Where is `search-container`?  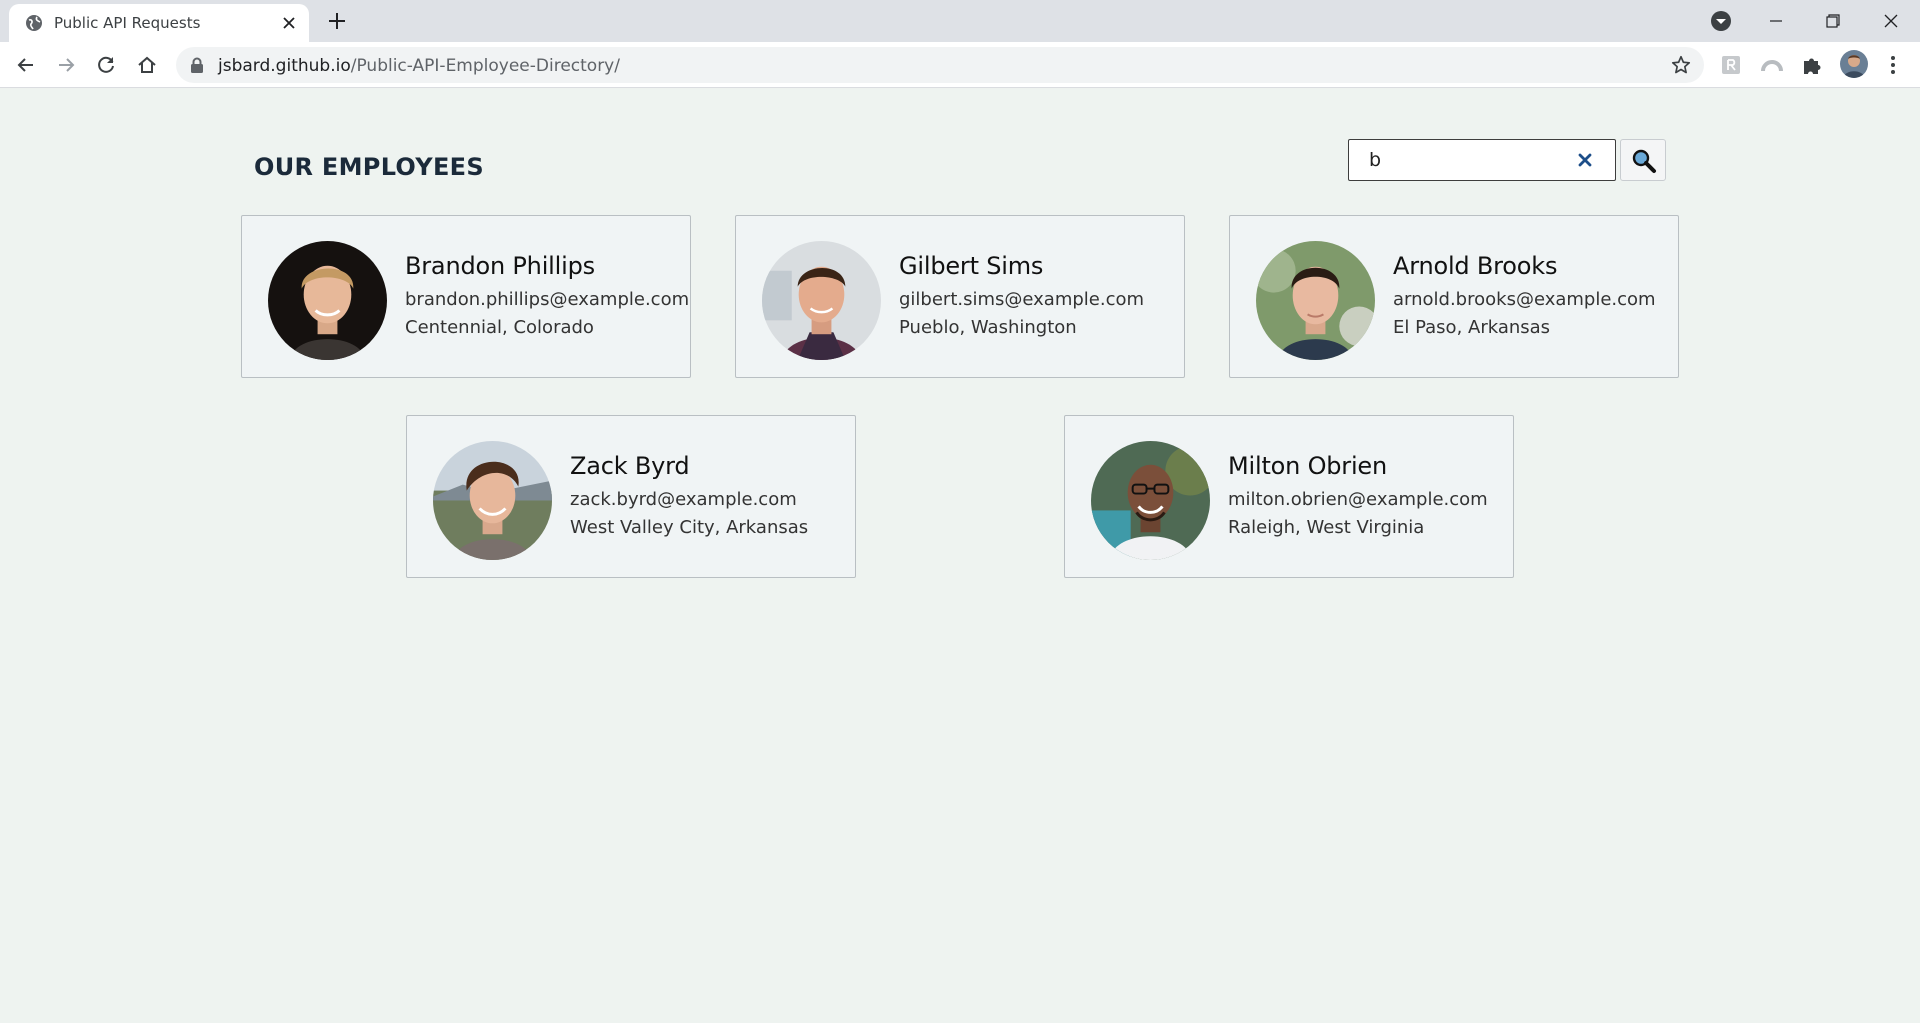 search-container is located at coordinates (1482, 160).